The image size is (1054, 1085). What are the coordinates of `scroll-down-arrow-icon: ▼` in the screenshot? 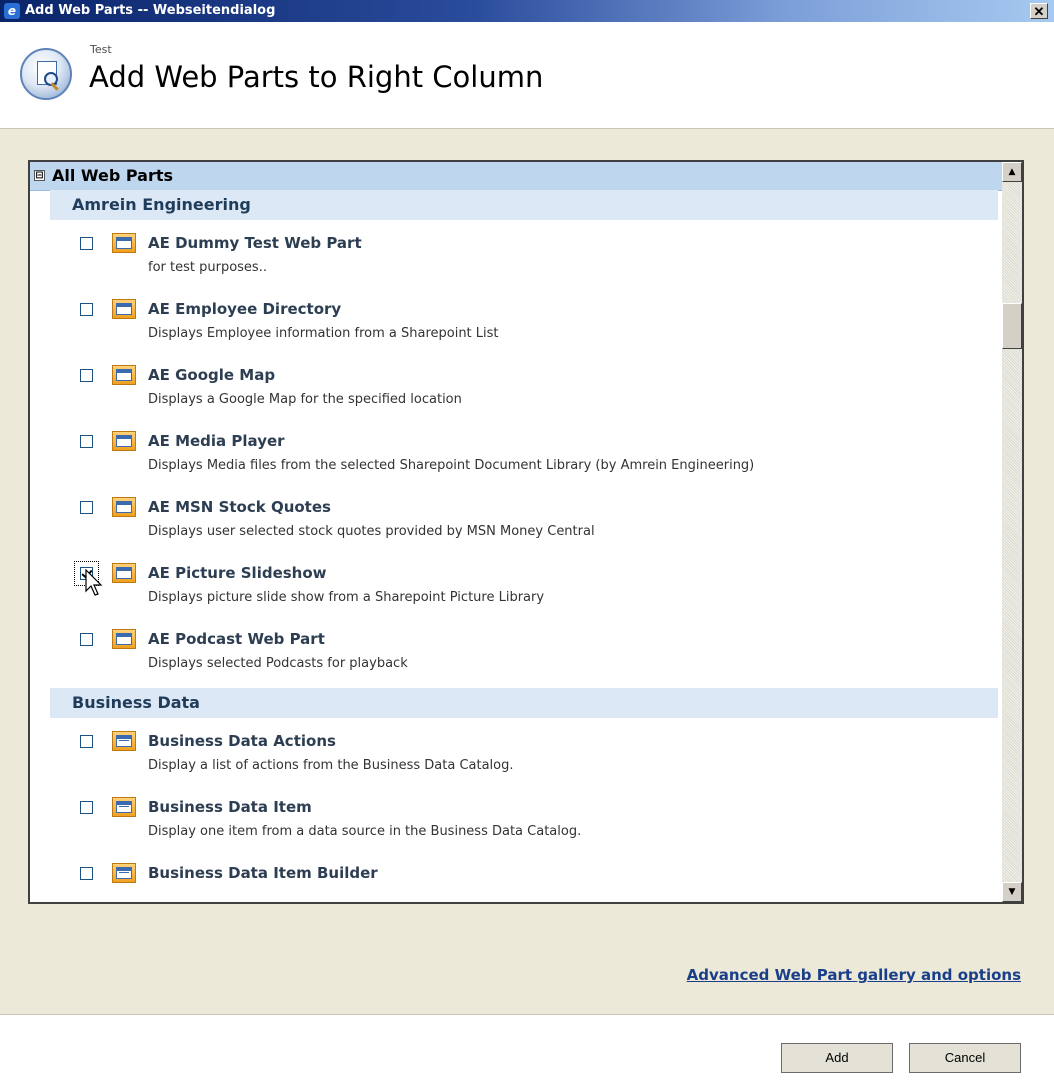 It's located at (1012, 892).